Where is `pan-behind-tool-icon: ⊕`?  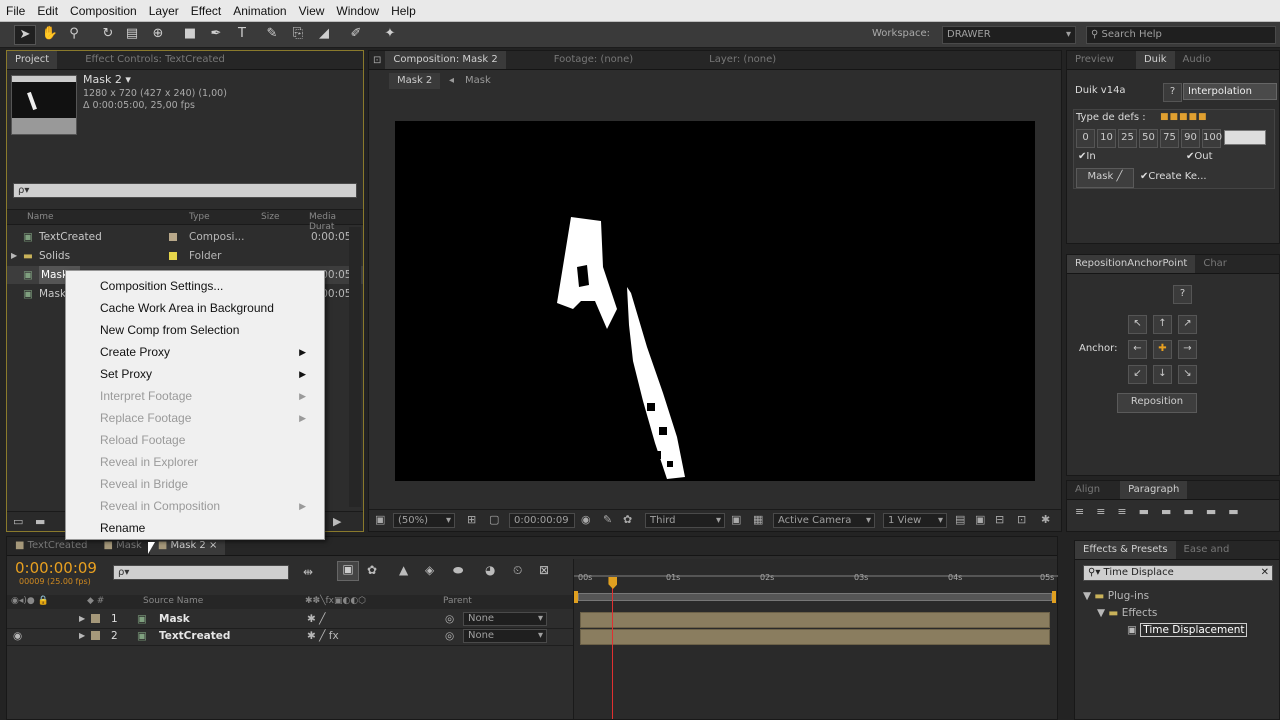 pan-behind-tool-icon: ⊕ is located at coordinates (158, 34).